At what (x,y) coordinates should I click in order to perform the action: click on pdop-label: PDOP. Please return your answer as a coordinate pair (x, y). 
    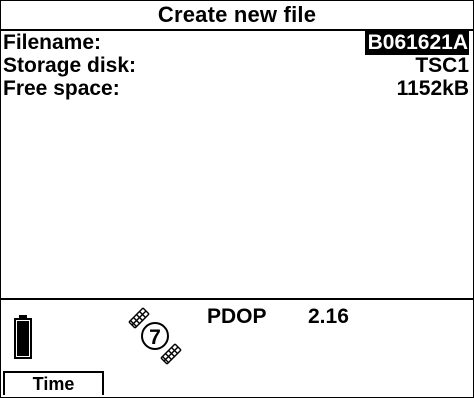
    Looking at the image, I should click on (237, 316).